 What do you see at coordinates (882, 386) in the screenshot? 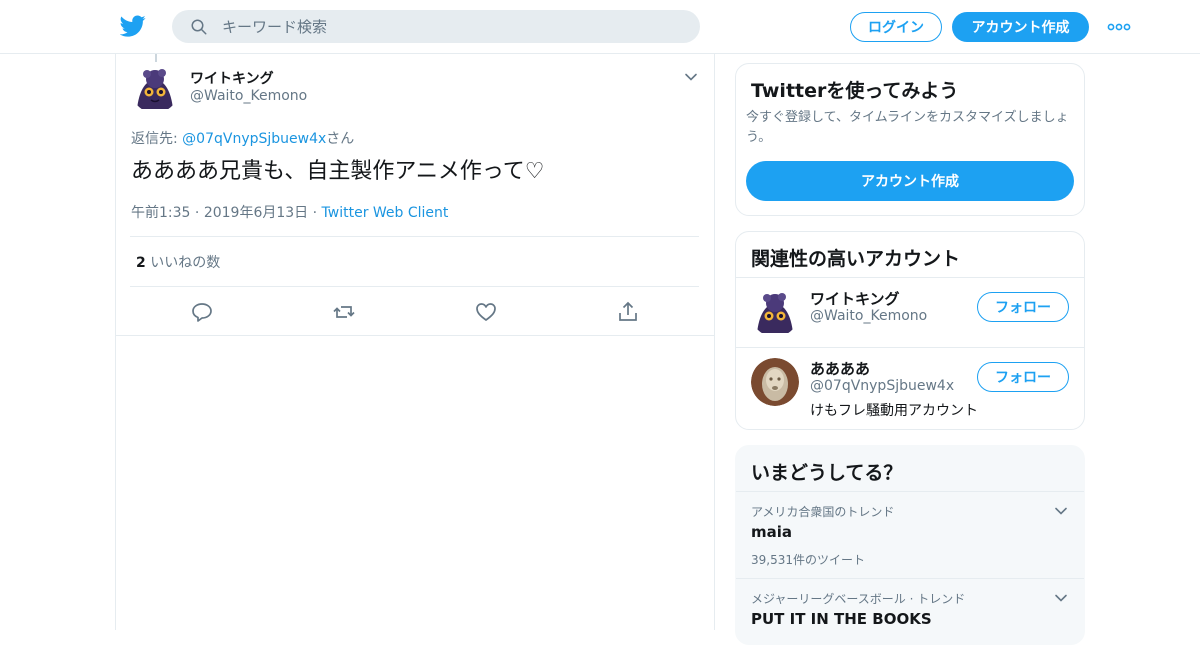
I see `account-handle: @07qVnypSjbuew4x` at bounding box center [882, 386].